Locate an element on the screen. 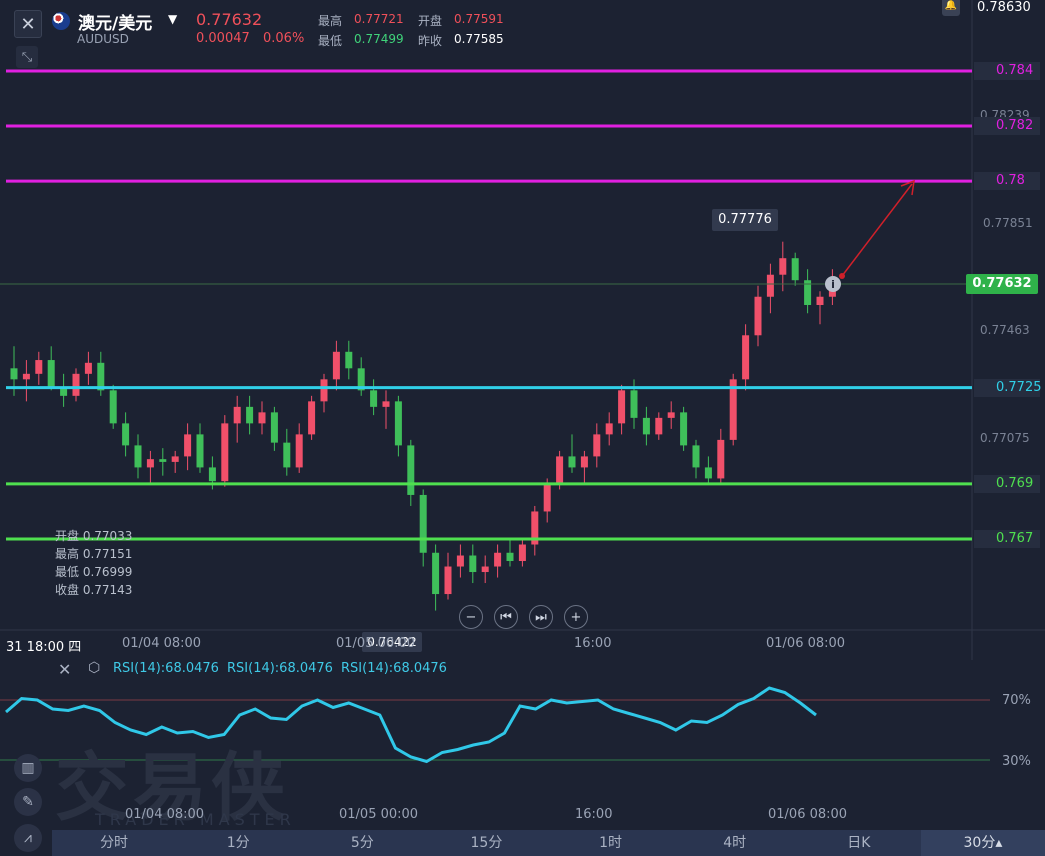 The image size is (1045, 856). open-label: 开盘 is located at coordinates (430, 21).